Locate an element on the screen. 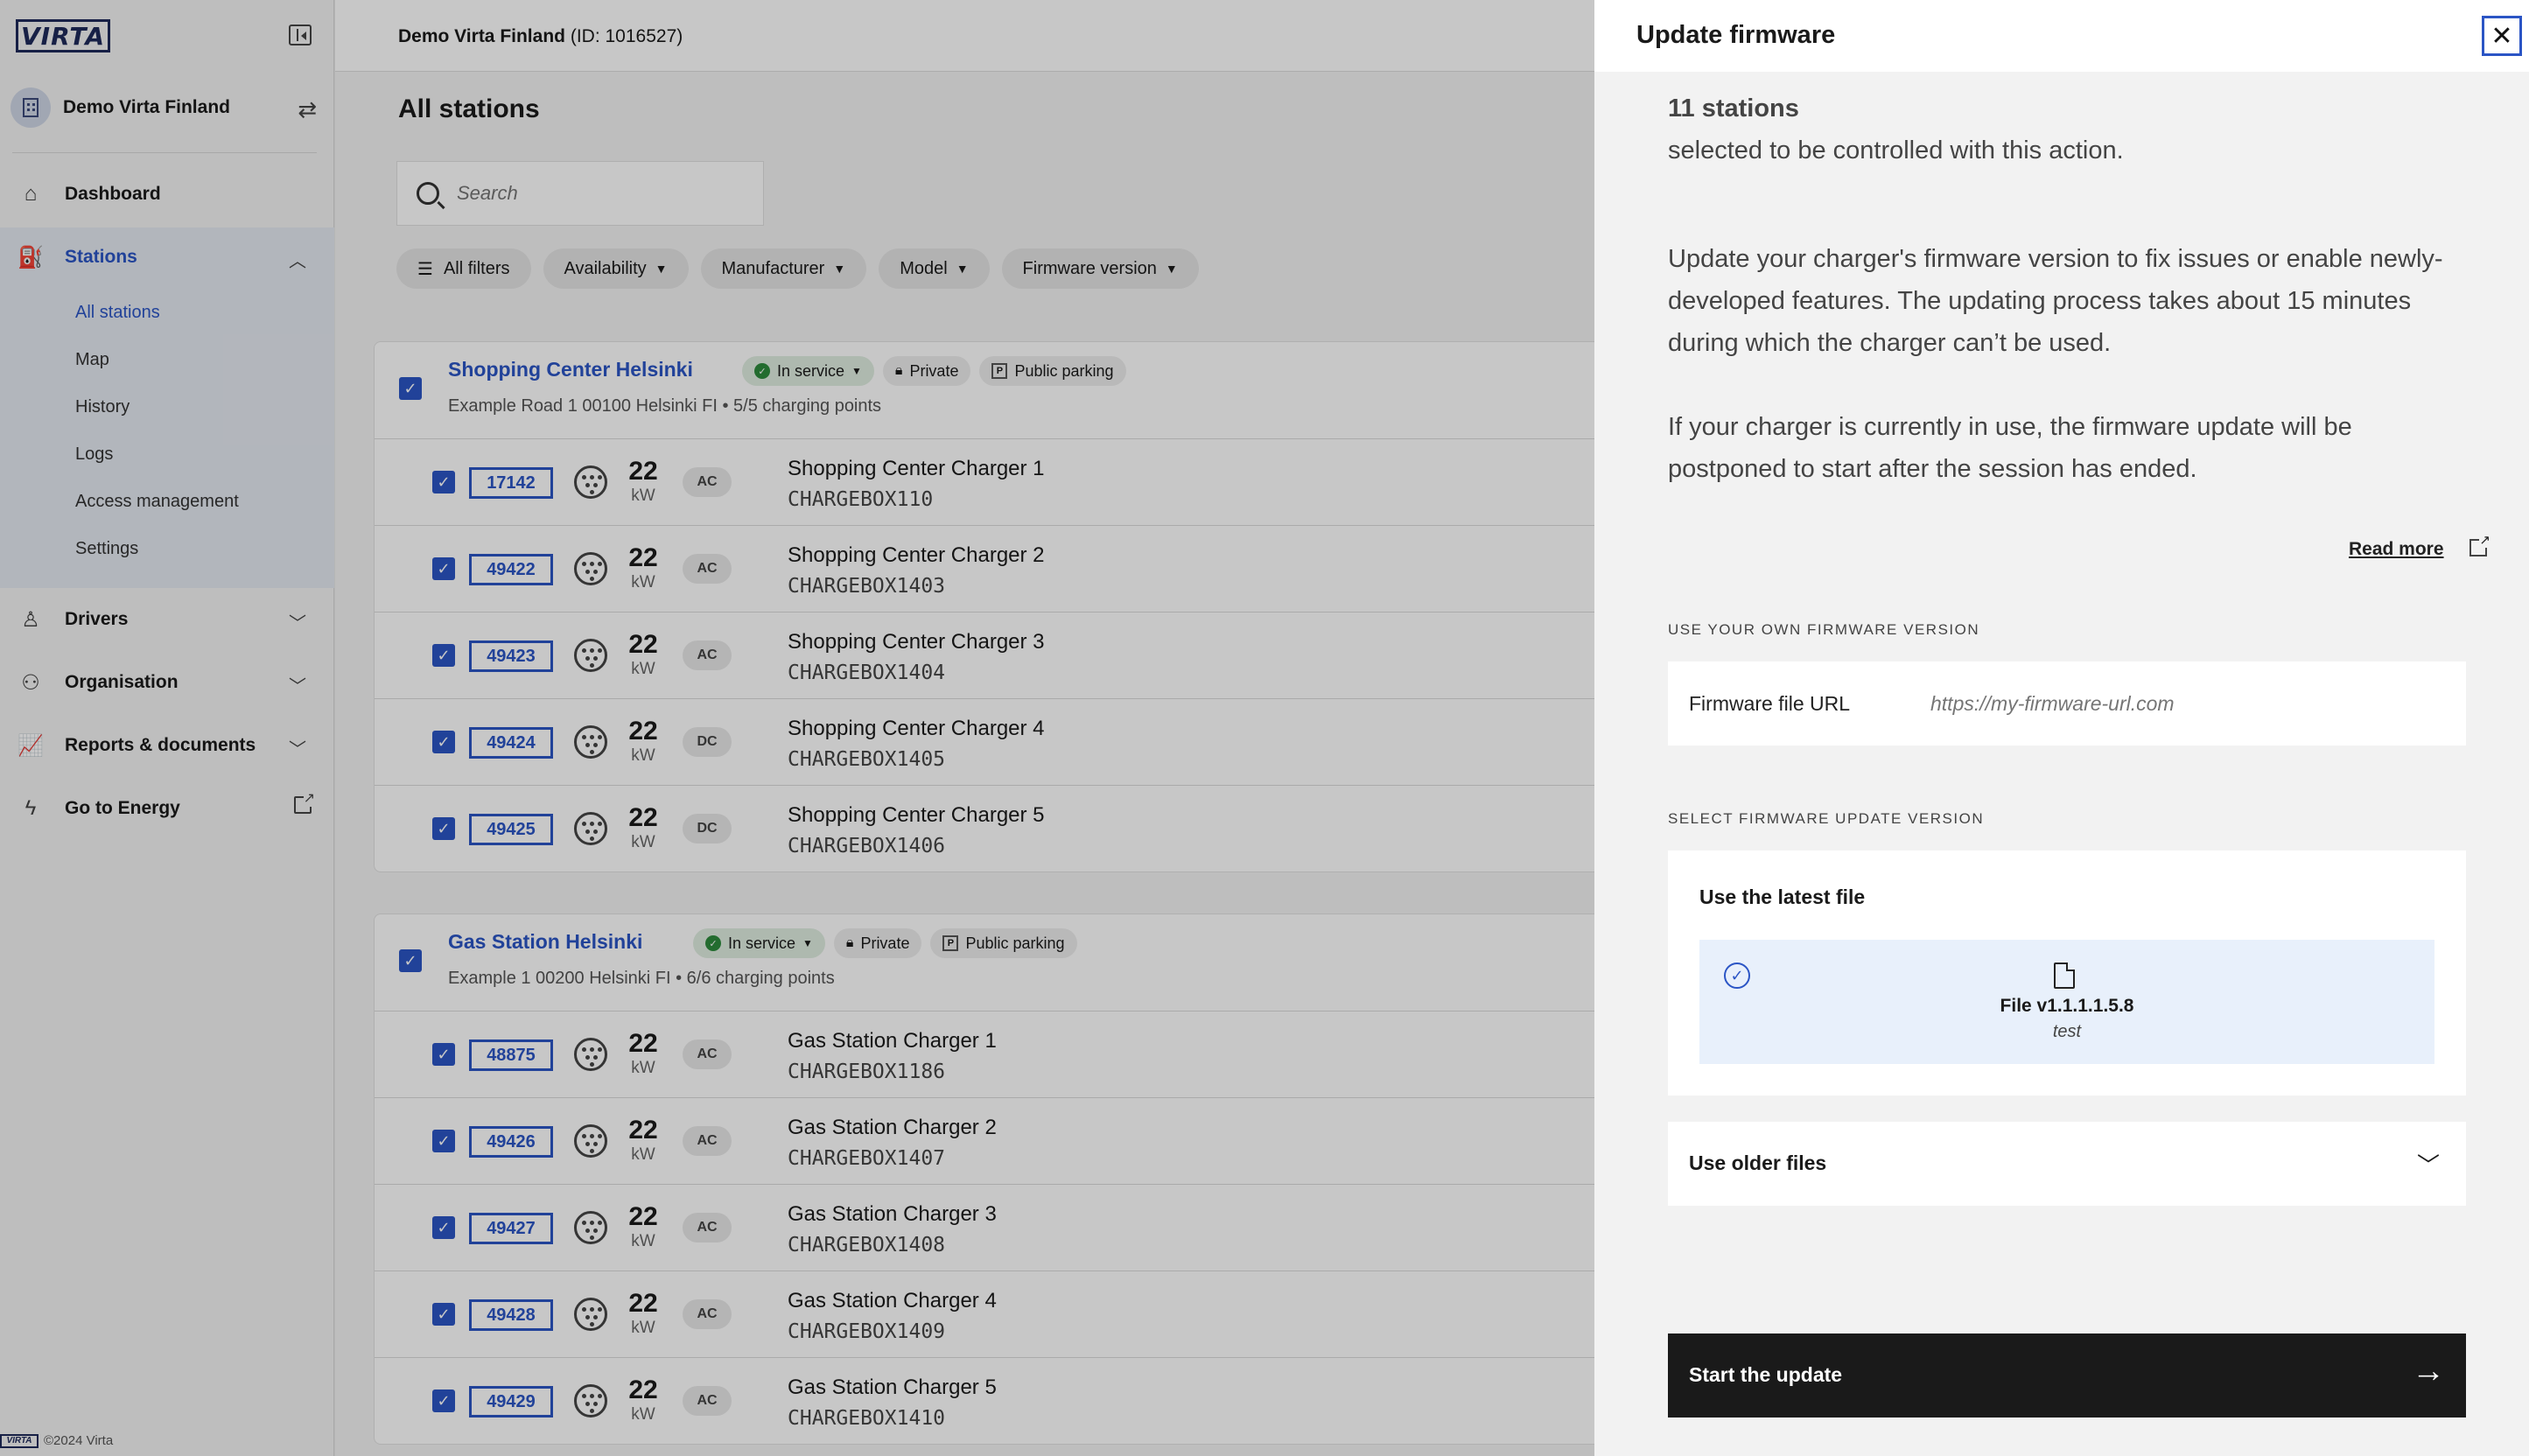 The width and height of the screenshot is (2529, 1456). firmware-url-label: Firmware file URL is located at coordinates (1770, 703).